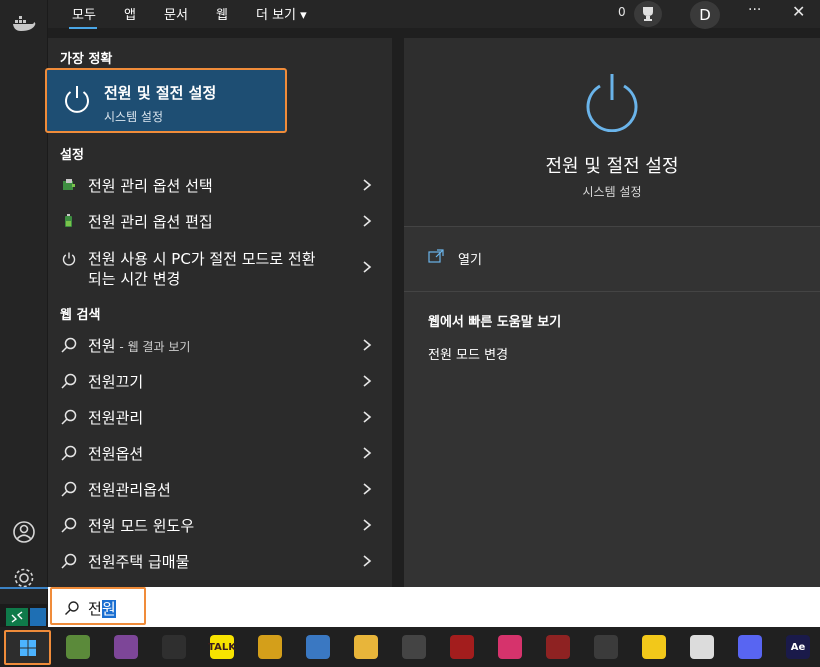 Image resolution: width=820 pixels, height=667 pixels. What do you see at coordinates (150, 186) in the screenshot?
I see `list-item-label: 전원 관리 옵션 선택` at bounding box center [150, 186].